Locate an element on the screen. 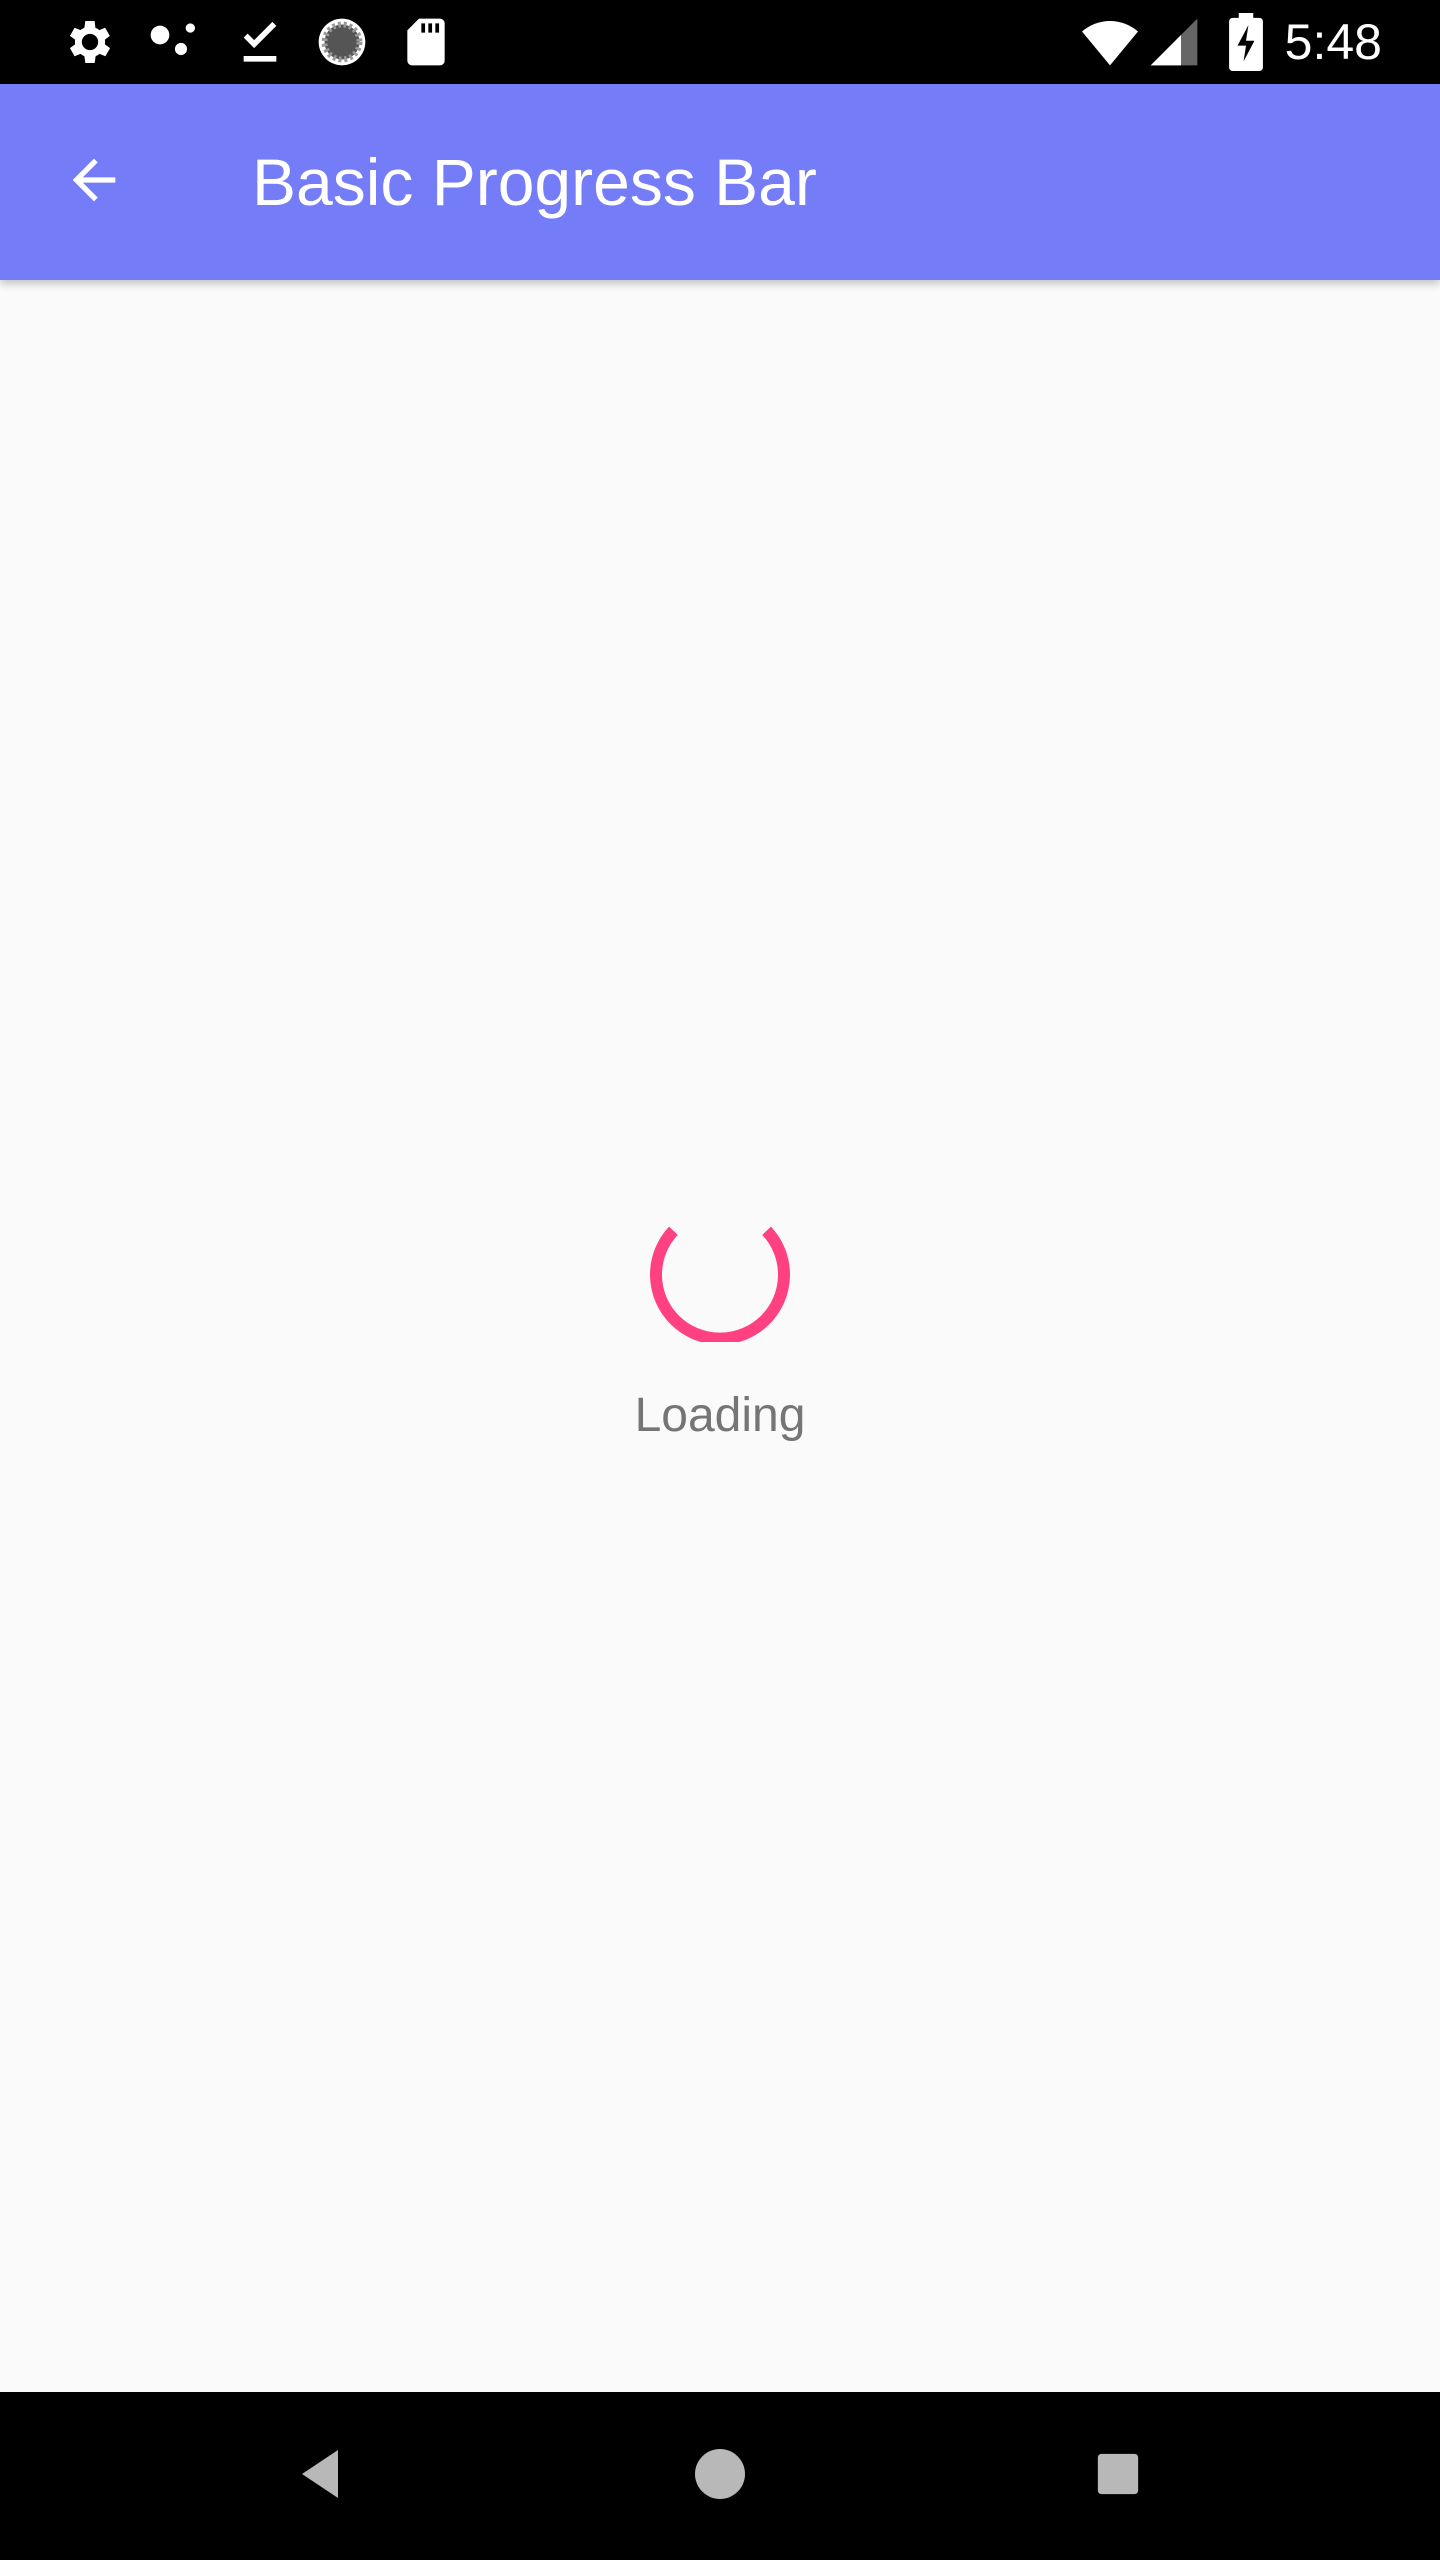 The image size is (1440, 2560). nav-back-button is located at coordinates (322, 2476).